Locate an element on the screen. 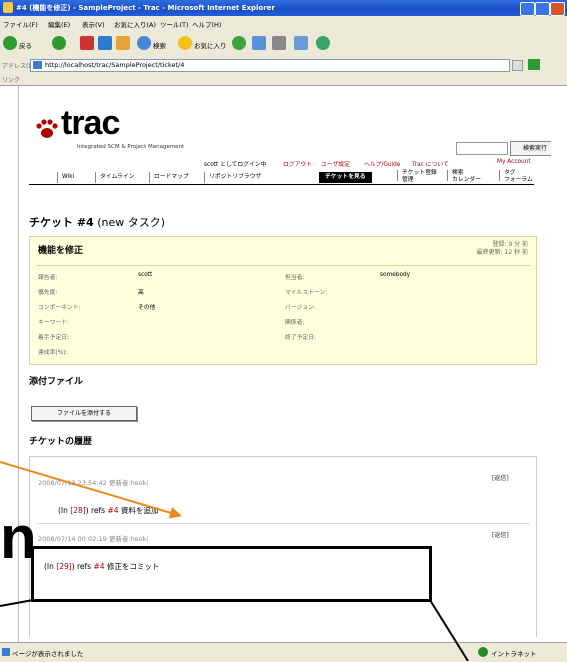 This screenshot has height=662, width=567. arrow-line-left is located at coordinates (17, 603).